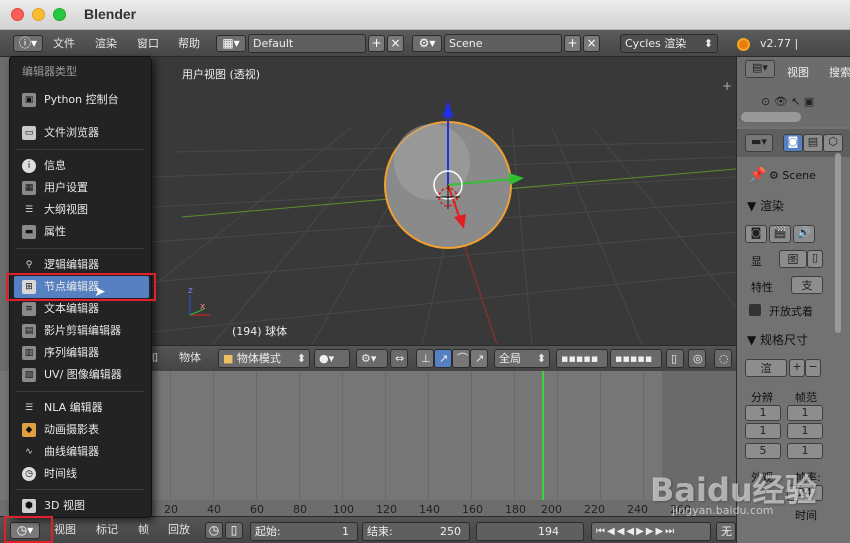 This screenshot has height=543, width=850. What do you see at coordinates (80, 408) in the screenshot?
I see `menu-item-nla-editor: ☰ NLA 编辑器` at bounding box center [80, 408].